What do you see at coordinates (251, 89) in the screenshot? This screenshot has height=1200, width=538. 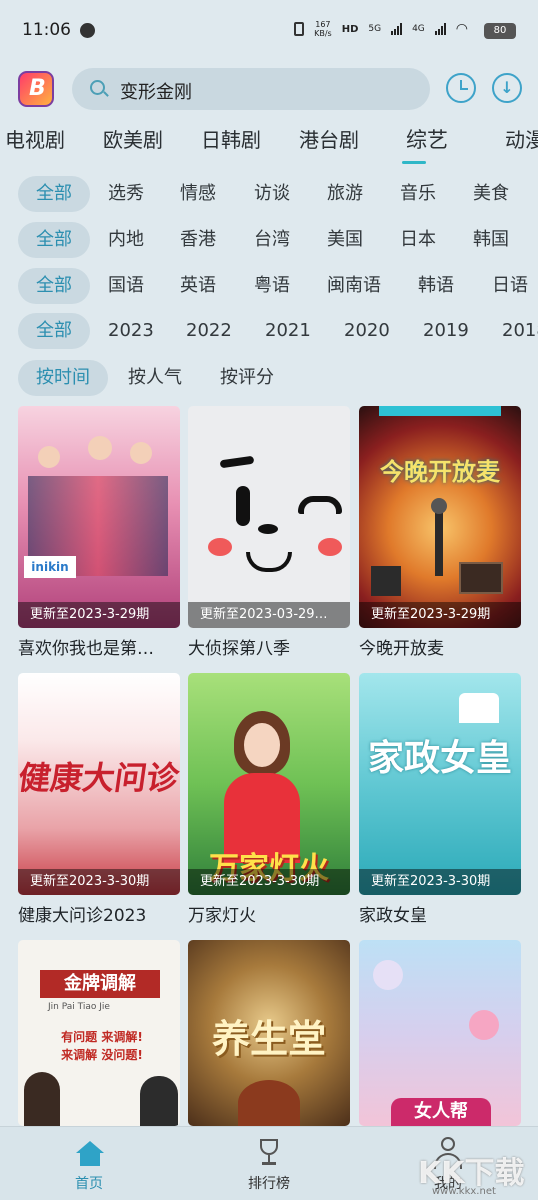 I see `search-input: 变形金刚` at bounding box center [251, 89].